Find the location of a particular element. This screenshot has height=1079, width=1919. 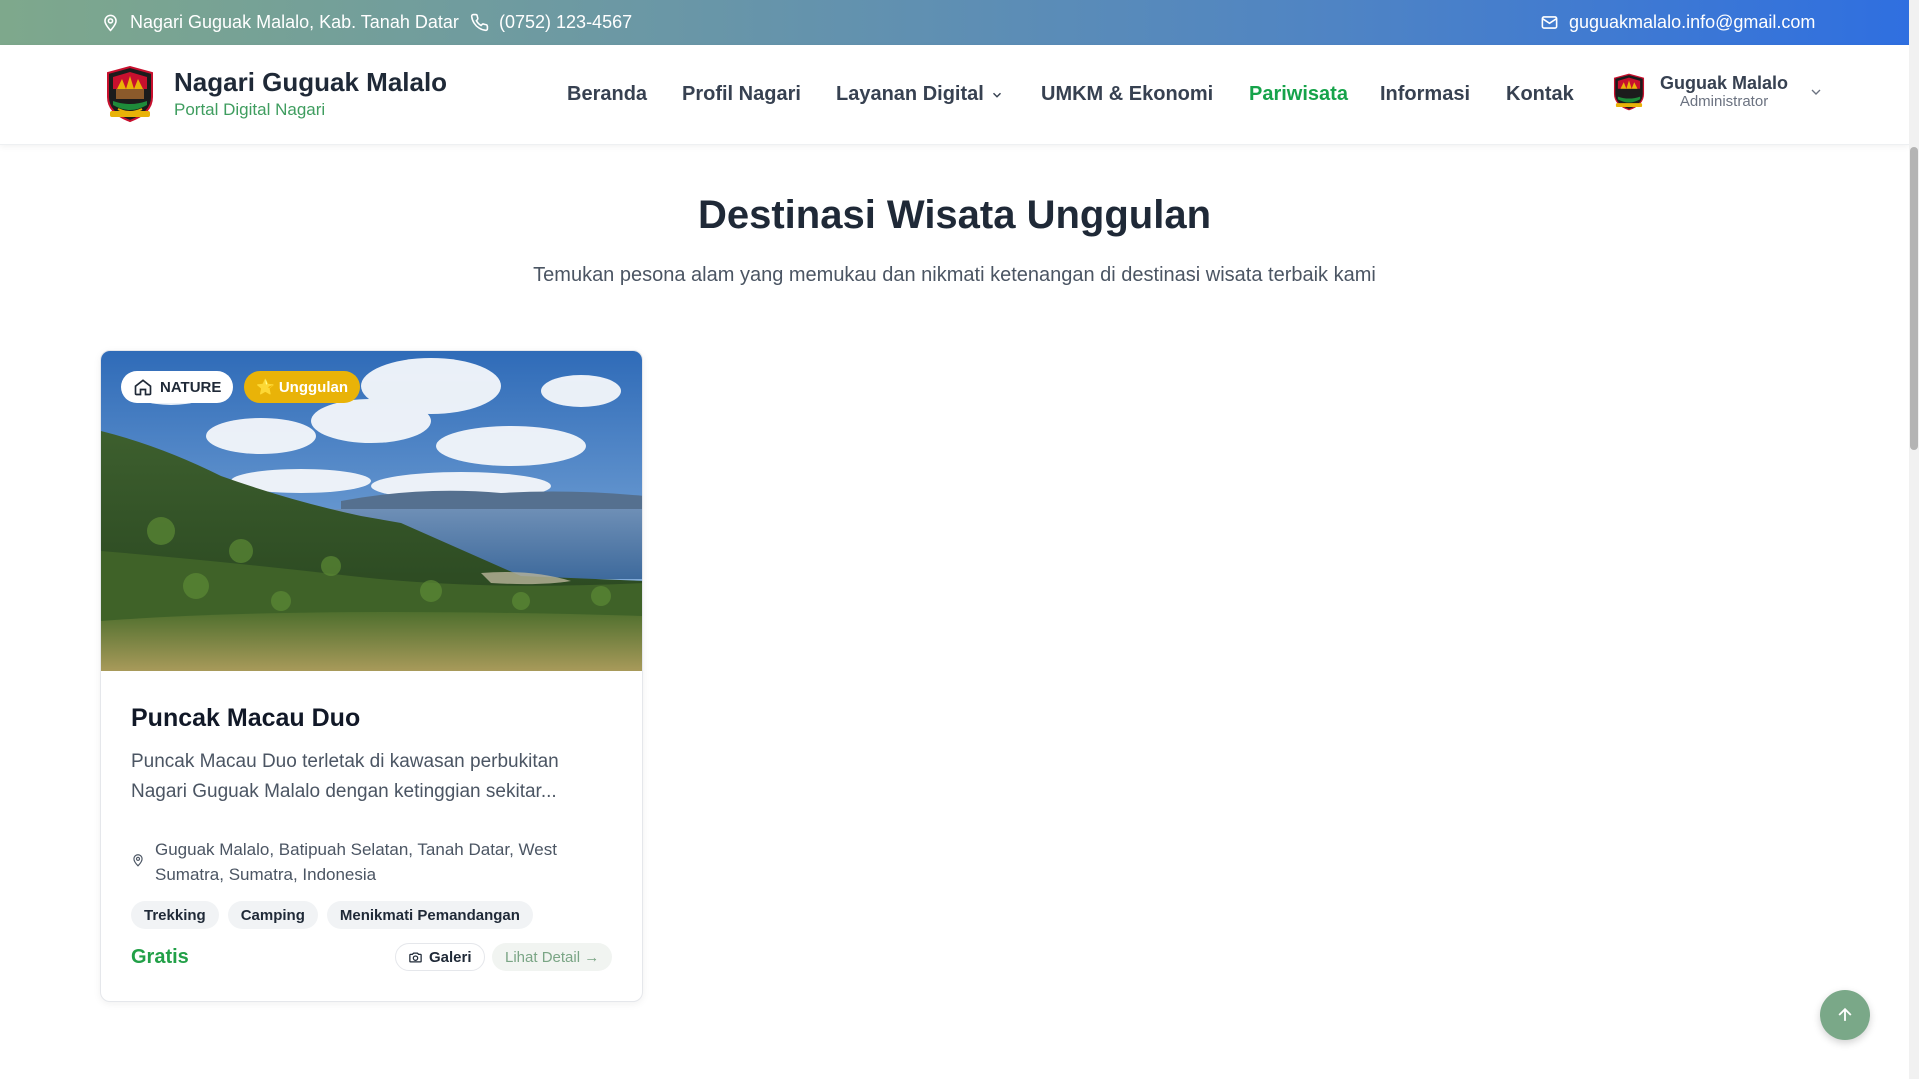

address-info: Nagari Guguak Malalo, Kab. Tanah Datar is located at coordinates (280, 22).